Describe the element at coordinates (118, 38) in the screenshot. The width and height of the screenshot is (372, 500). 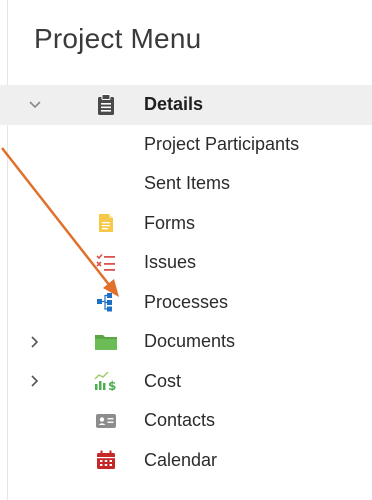
I see `panel-title: Project Menu` at that location.